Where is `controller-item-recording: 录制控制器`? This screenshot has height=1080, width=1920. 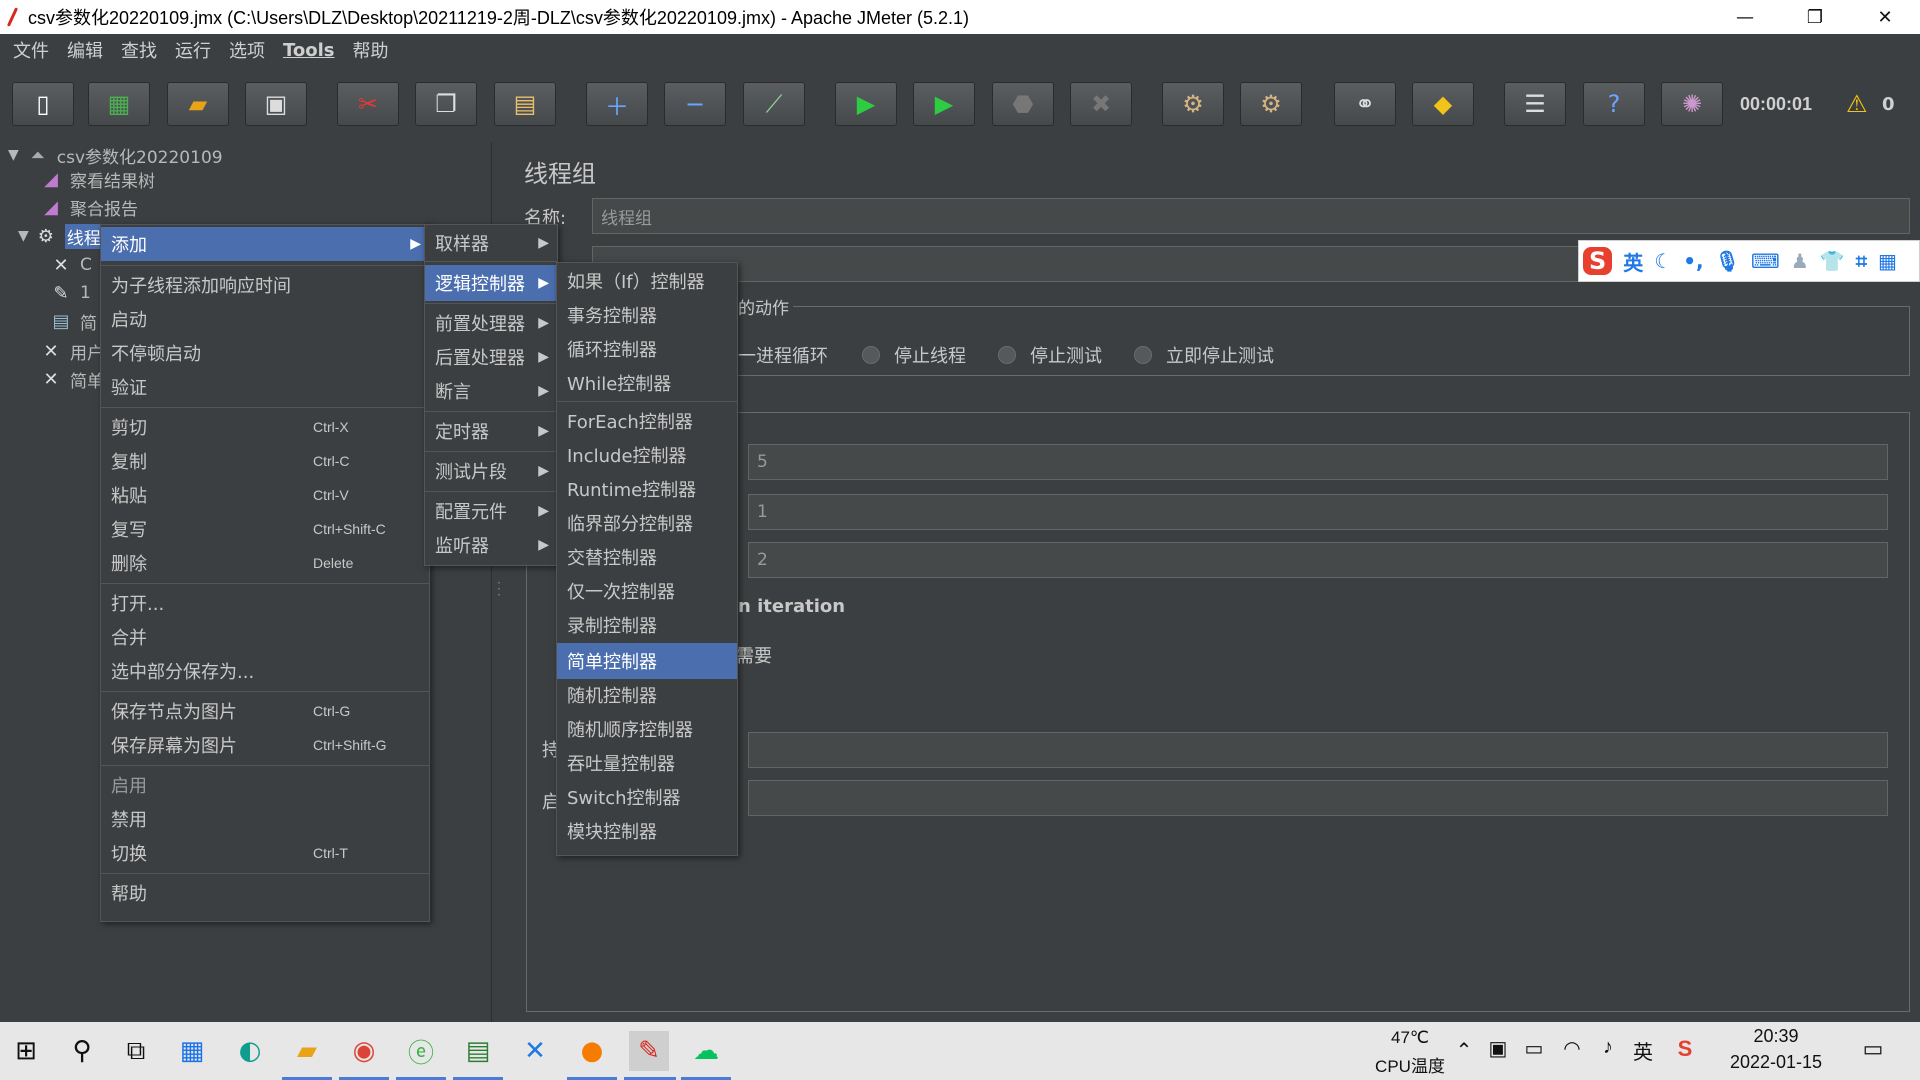
controller-item-recording: 录制控制器 is located at coordinates (647, 625).